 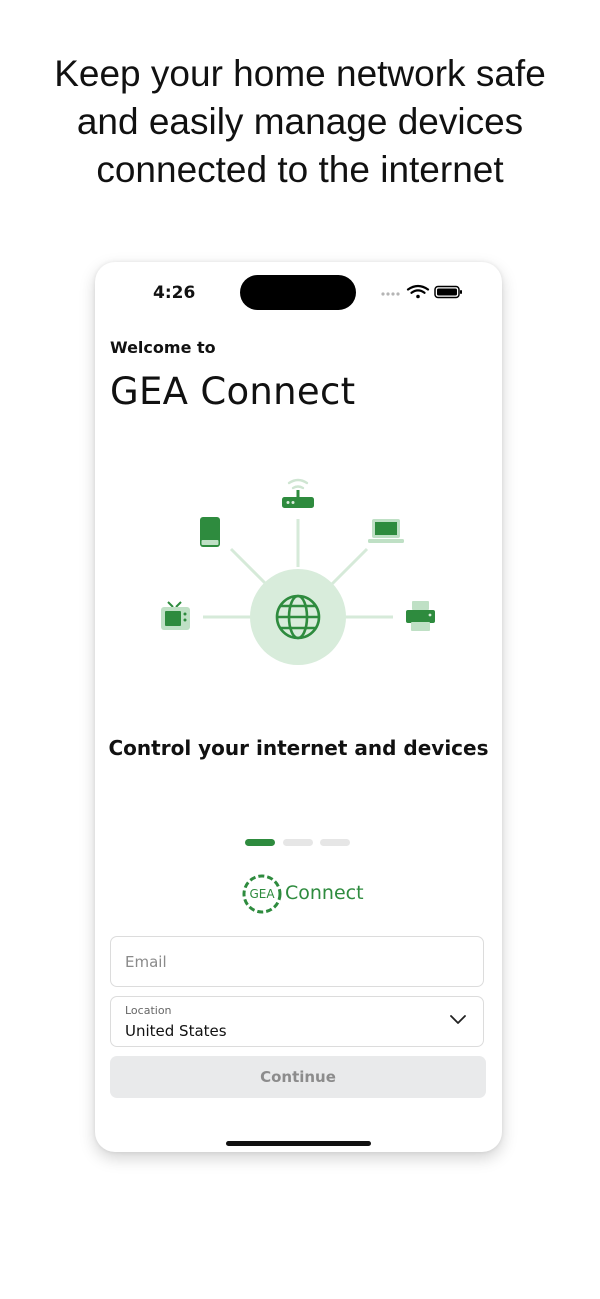 I want to click on wifi-icon, so click(x=418, y=291).